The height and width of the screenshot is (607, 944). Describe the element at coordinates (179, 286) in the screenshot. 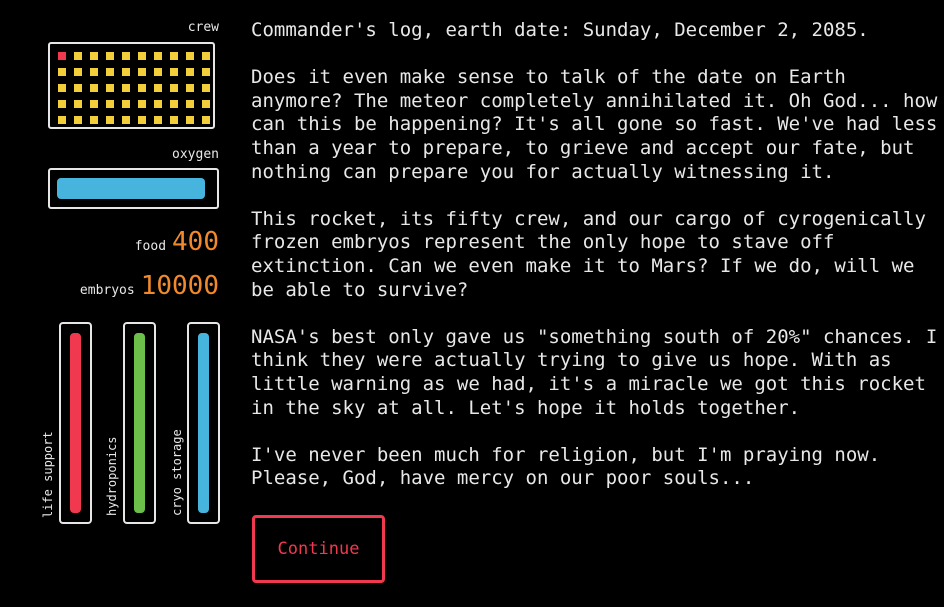

I see `embryos-value: 10000` at that location.